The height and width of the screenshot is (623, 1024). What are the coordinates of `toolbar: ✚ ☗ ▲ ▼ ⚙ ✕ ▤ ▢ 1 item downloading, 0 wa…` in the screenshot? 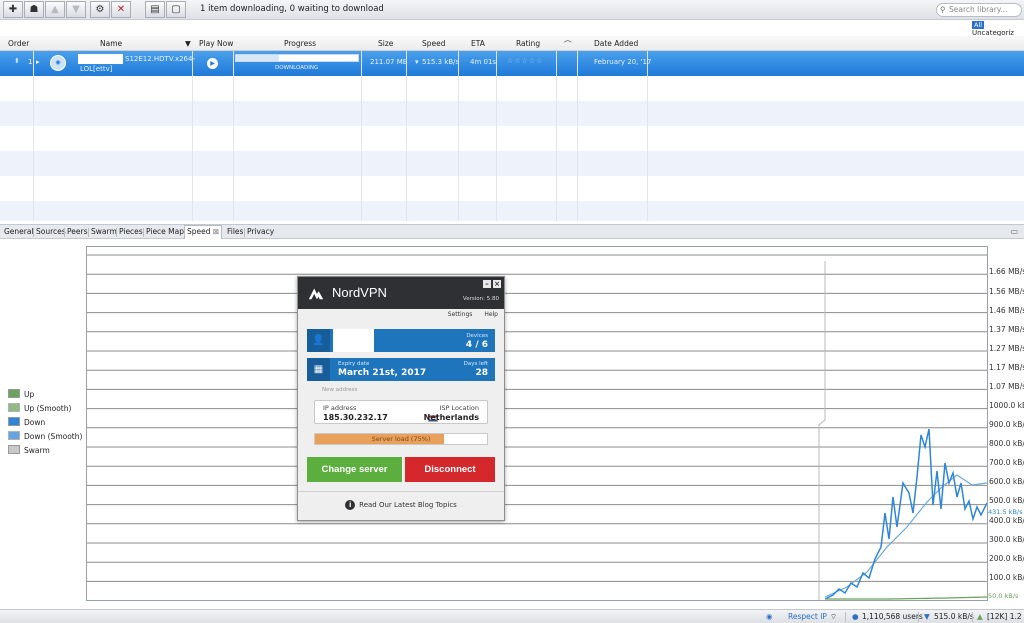 It's located at (512, 10).